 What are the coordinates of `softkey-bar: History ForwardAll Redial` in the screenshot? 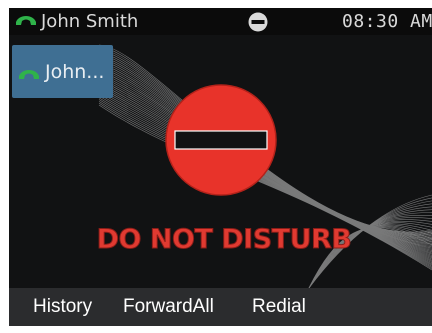 It's located at (220, 307).